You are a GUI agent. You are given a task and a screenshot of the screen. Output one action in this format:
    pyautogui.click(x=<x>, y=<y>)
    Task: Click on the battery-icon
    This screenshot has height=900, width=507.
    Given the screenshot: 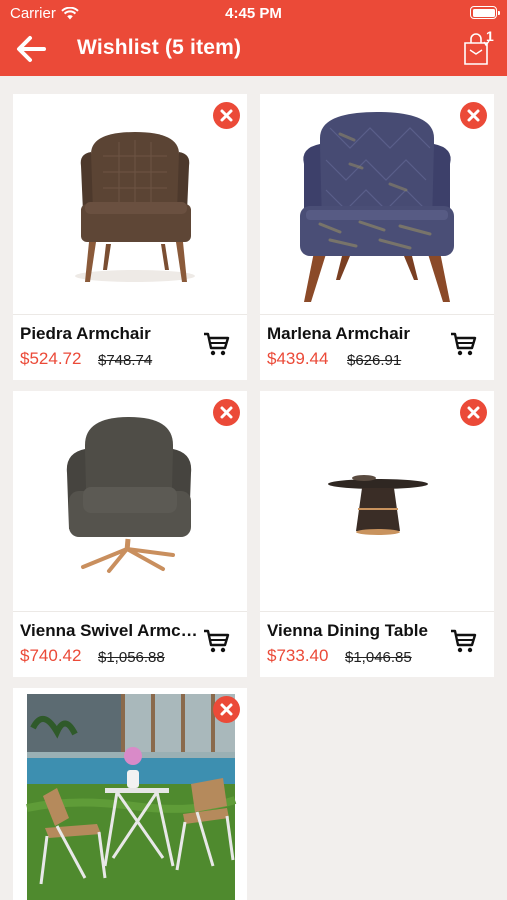 What is the action you would take?
    pyautogui.click(x=485, y=12)
    